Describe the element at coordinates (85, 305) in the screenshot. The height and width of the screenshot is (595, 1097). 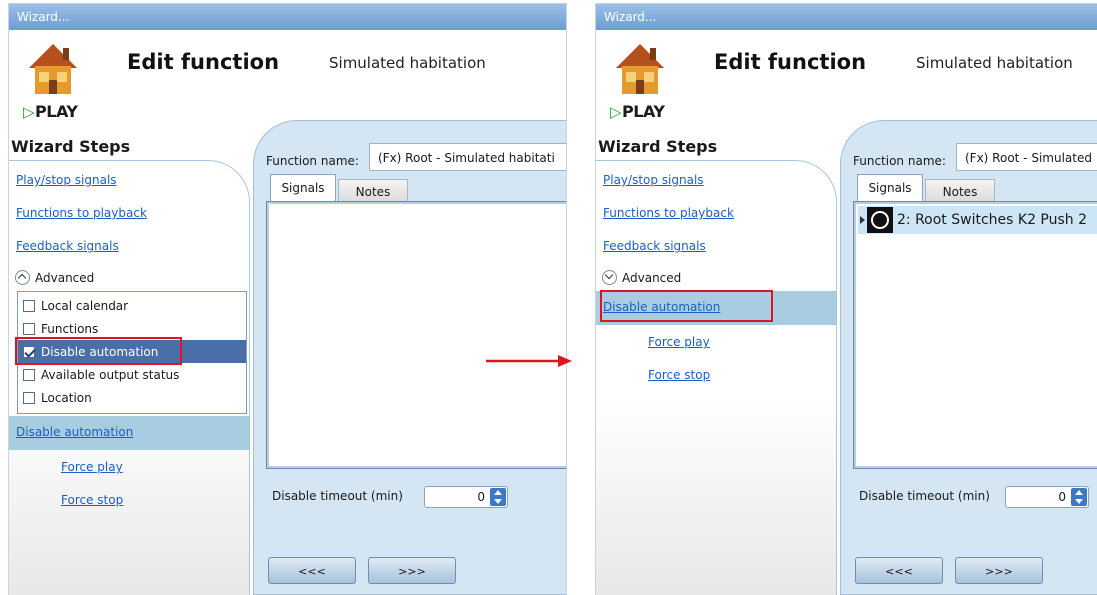
I see `option-label: Local calendar` at that location.